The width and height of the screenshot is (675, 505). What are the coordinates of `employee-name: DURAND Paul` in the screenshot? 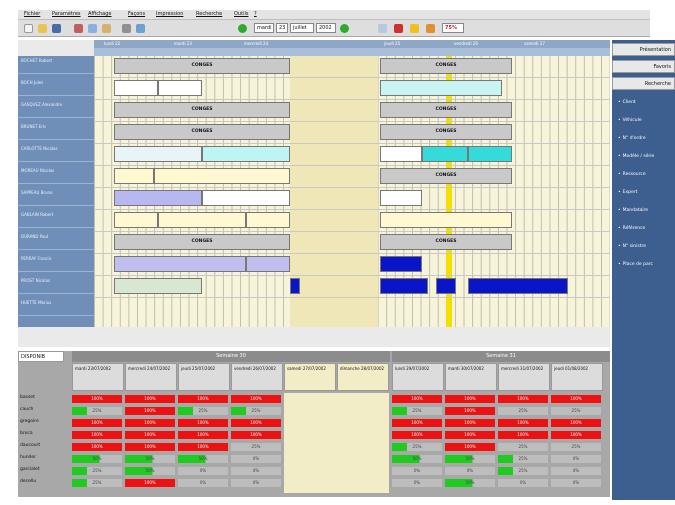 It's located at (56, 241).